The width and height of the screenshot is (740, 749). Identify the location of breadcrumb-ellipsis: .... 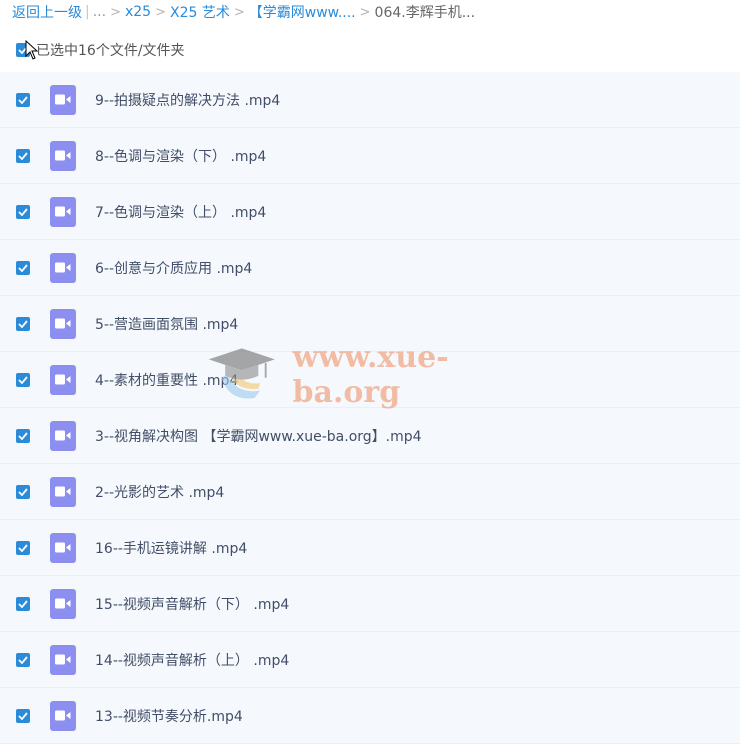
(99, 12).